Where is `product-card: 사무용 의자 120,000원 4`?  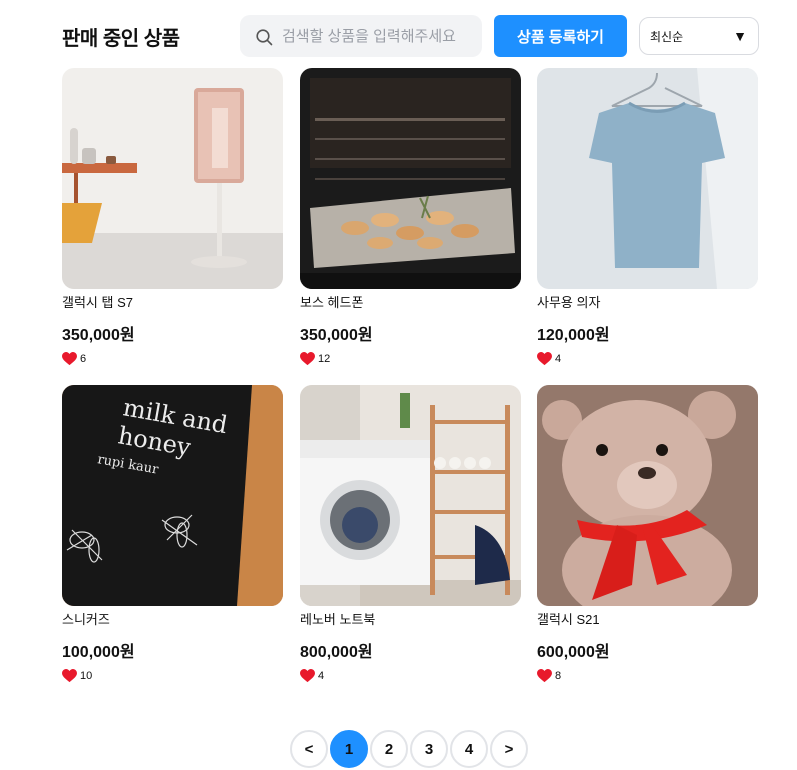 product-card: 사무용 의자 120,000원 4 is located at coordinates (648, 218).